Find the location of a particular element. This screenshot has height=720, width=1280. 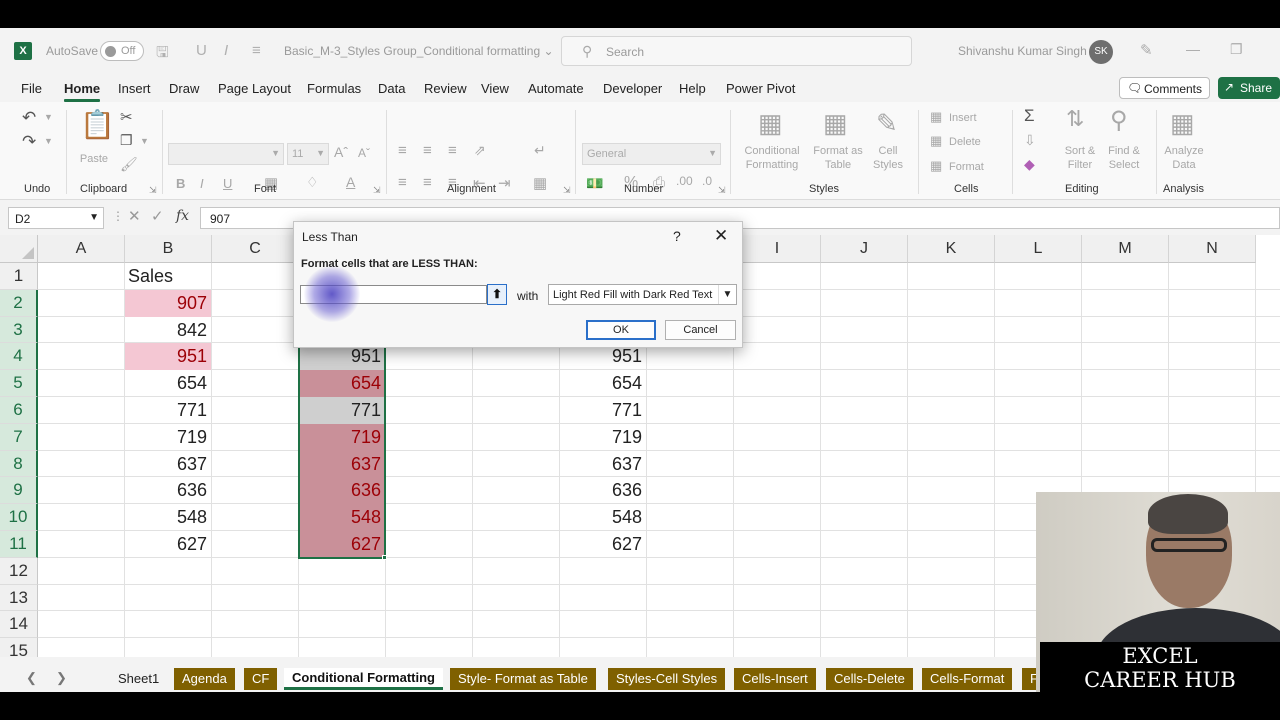

autosum-icon: Σ is located at coordinates (1029, 116).